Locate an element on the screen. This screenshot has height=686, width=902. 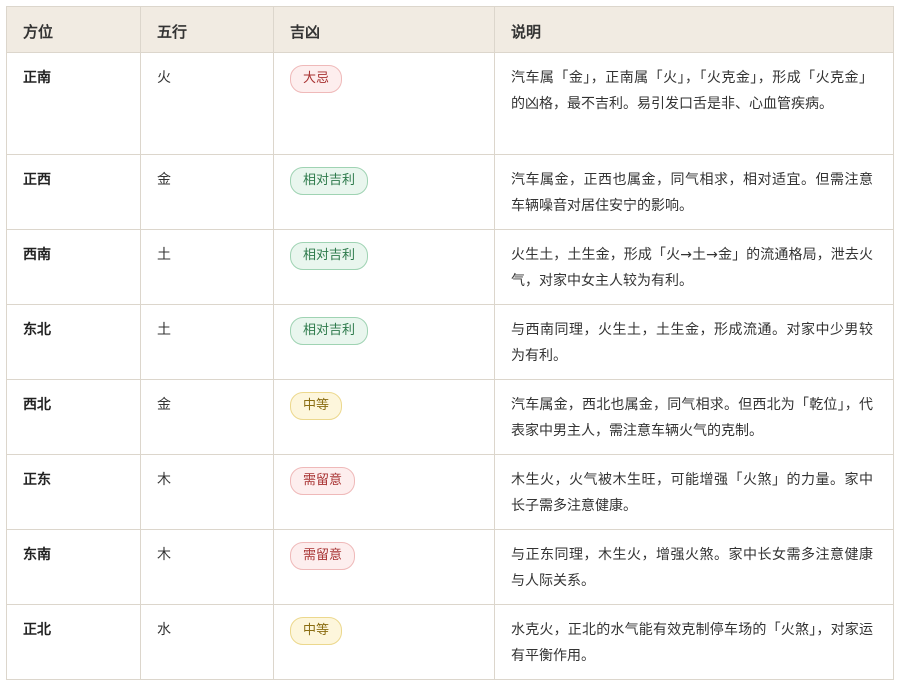
direction-cell: 正西 is located at coordinates (73, 192).